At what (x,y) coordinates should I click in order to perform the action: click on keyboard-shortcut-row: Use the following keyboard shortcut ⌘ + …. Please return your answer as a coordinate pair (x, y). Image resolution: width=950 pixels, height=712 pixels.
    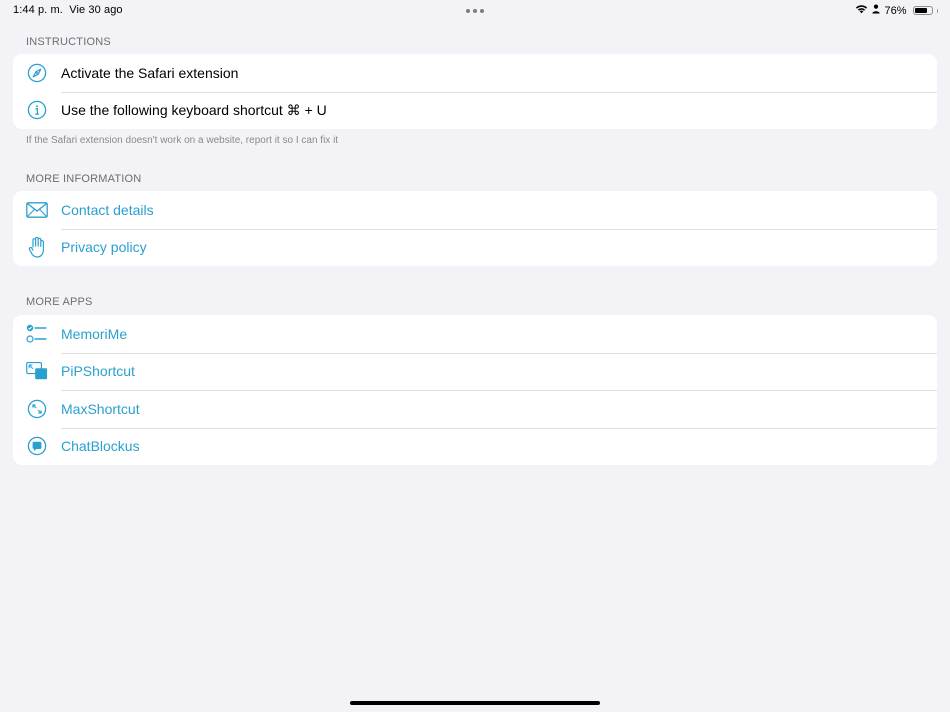
    Looking at the image, I should click on (475, 110).